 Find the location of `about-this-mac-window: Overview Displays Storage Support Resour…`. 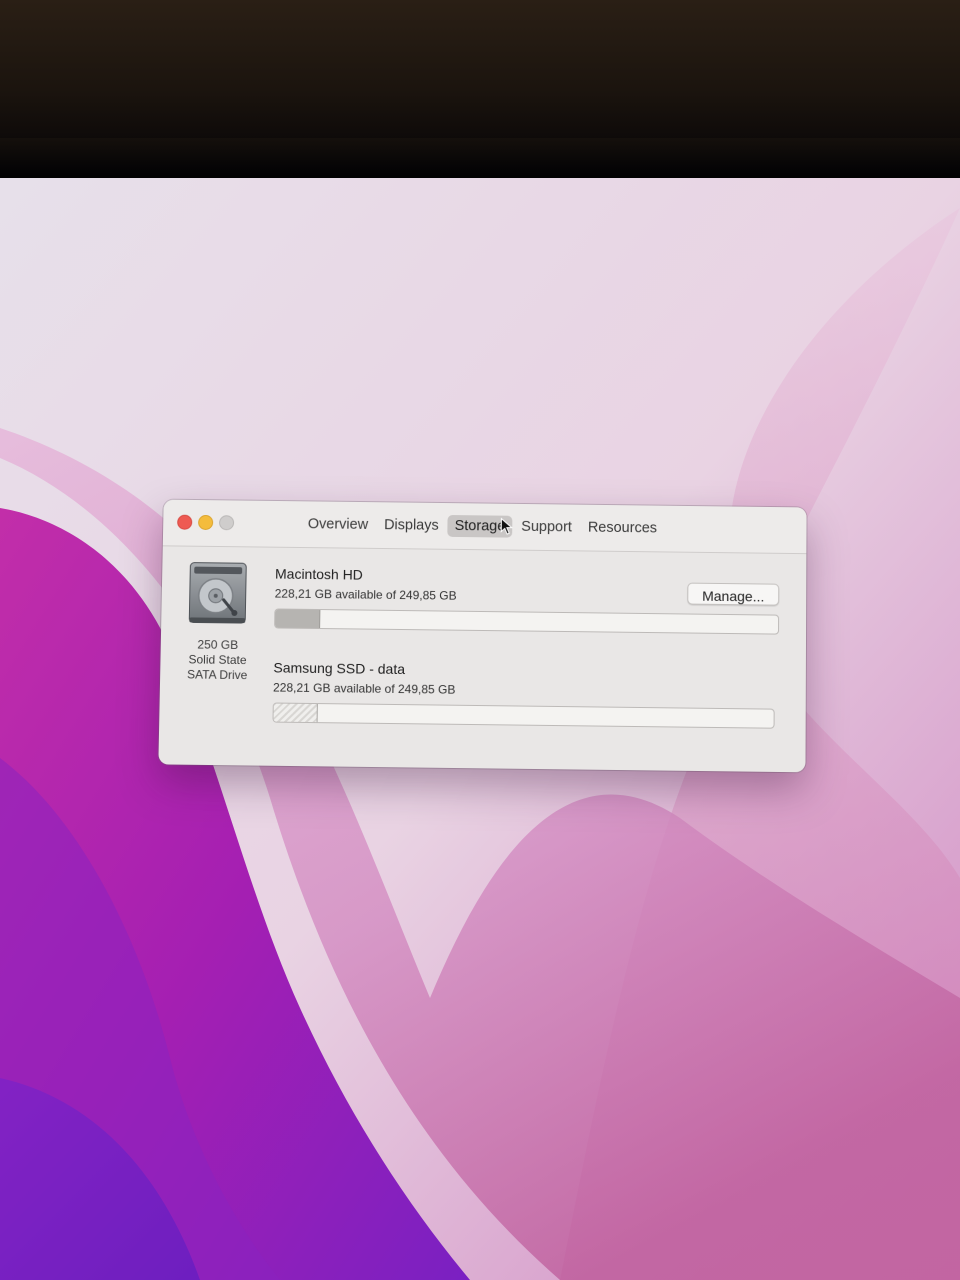

about-this-mac-window: Overview Displays Storage Support Resour… is located at coordinates (482, 636).